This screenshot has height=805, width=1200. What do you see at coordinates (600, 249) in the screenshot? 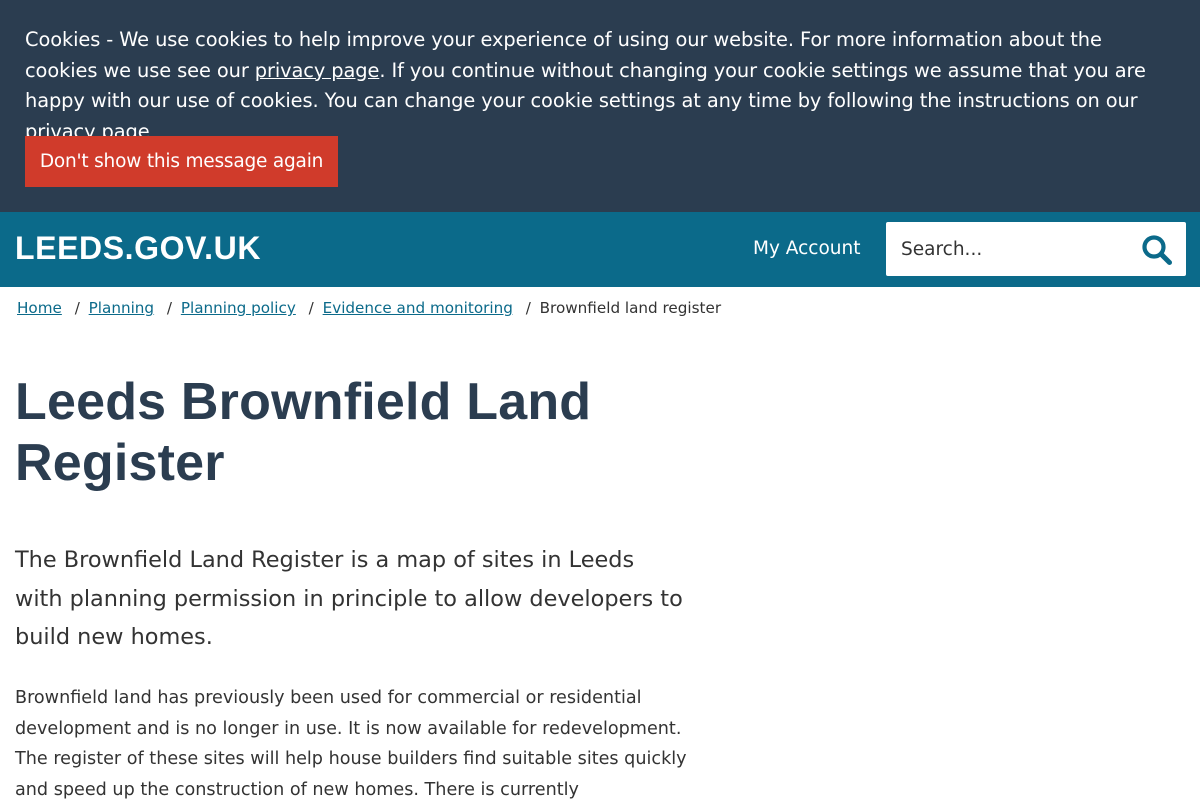
I see `site-header: LEEDS.GOV.UK My Account` at bounding box center [600, 249].